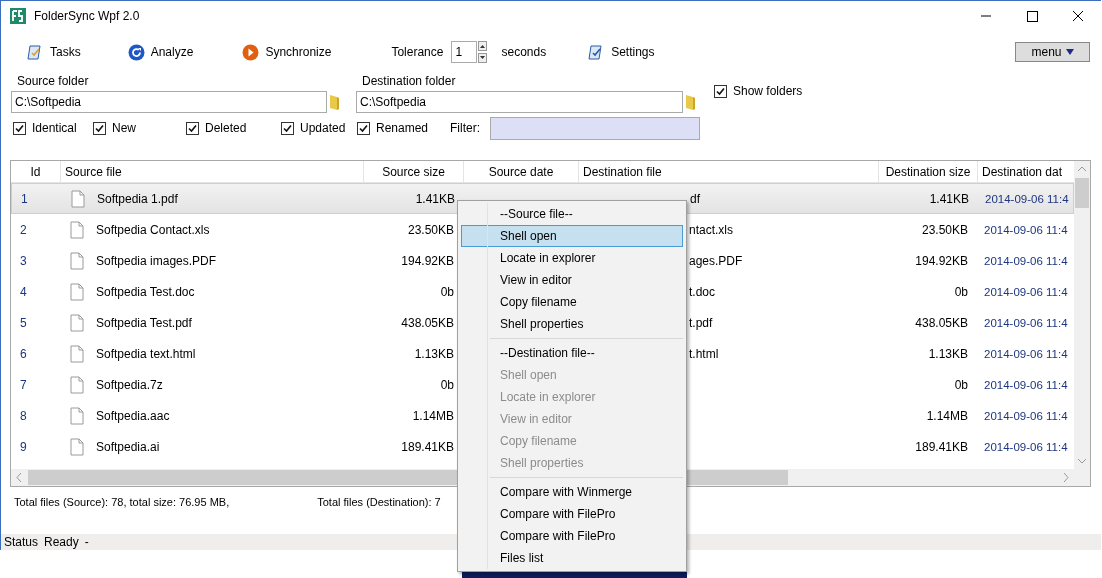 The height and width of the screenshot is (578, 1102). I want to click on menu-item: Files list, so click(572, 558).